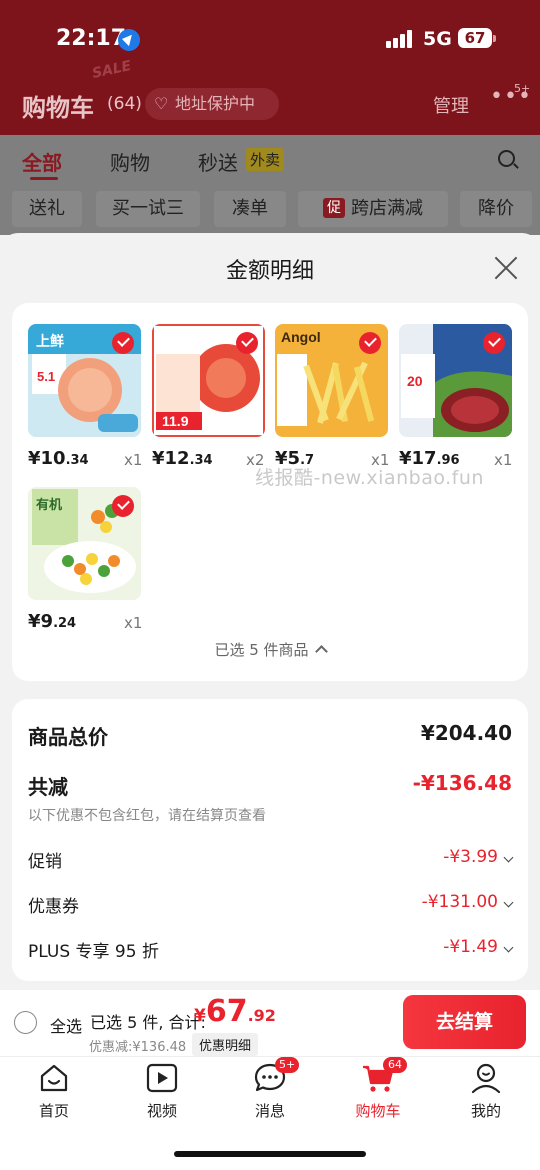 Image resolution: width=540 pixels, height=1170 pixels. I want to click on tab-all: 全部, so click(42, 161).